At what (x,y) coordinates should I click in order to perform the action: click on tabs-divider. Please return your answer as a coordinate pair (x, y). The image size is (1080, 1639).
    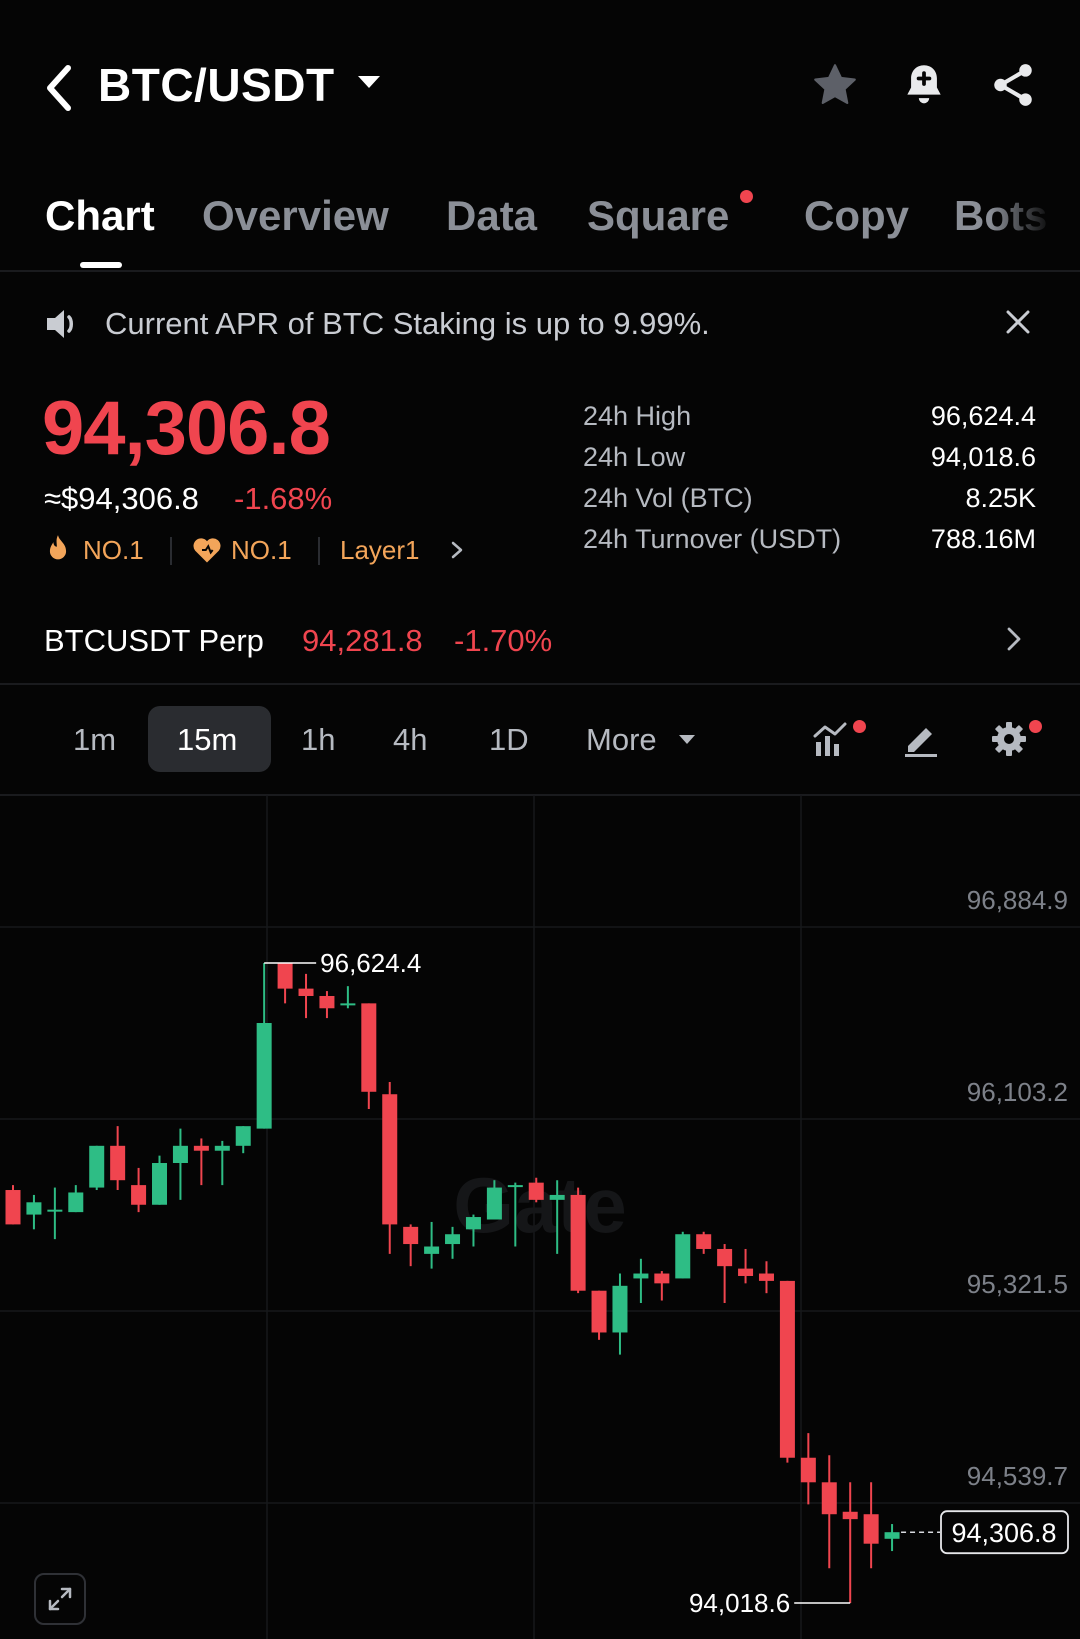
    Looking at the image, I should click on (540, 271).